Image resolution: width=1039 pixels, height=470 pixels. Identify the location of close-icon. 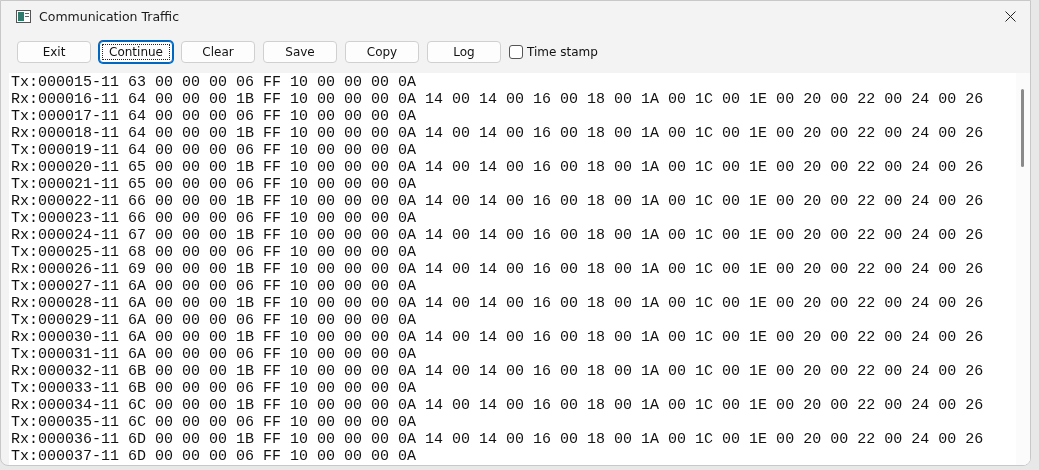
(1010, 16).